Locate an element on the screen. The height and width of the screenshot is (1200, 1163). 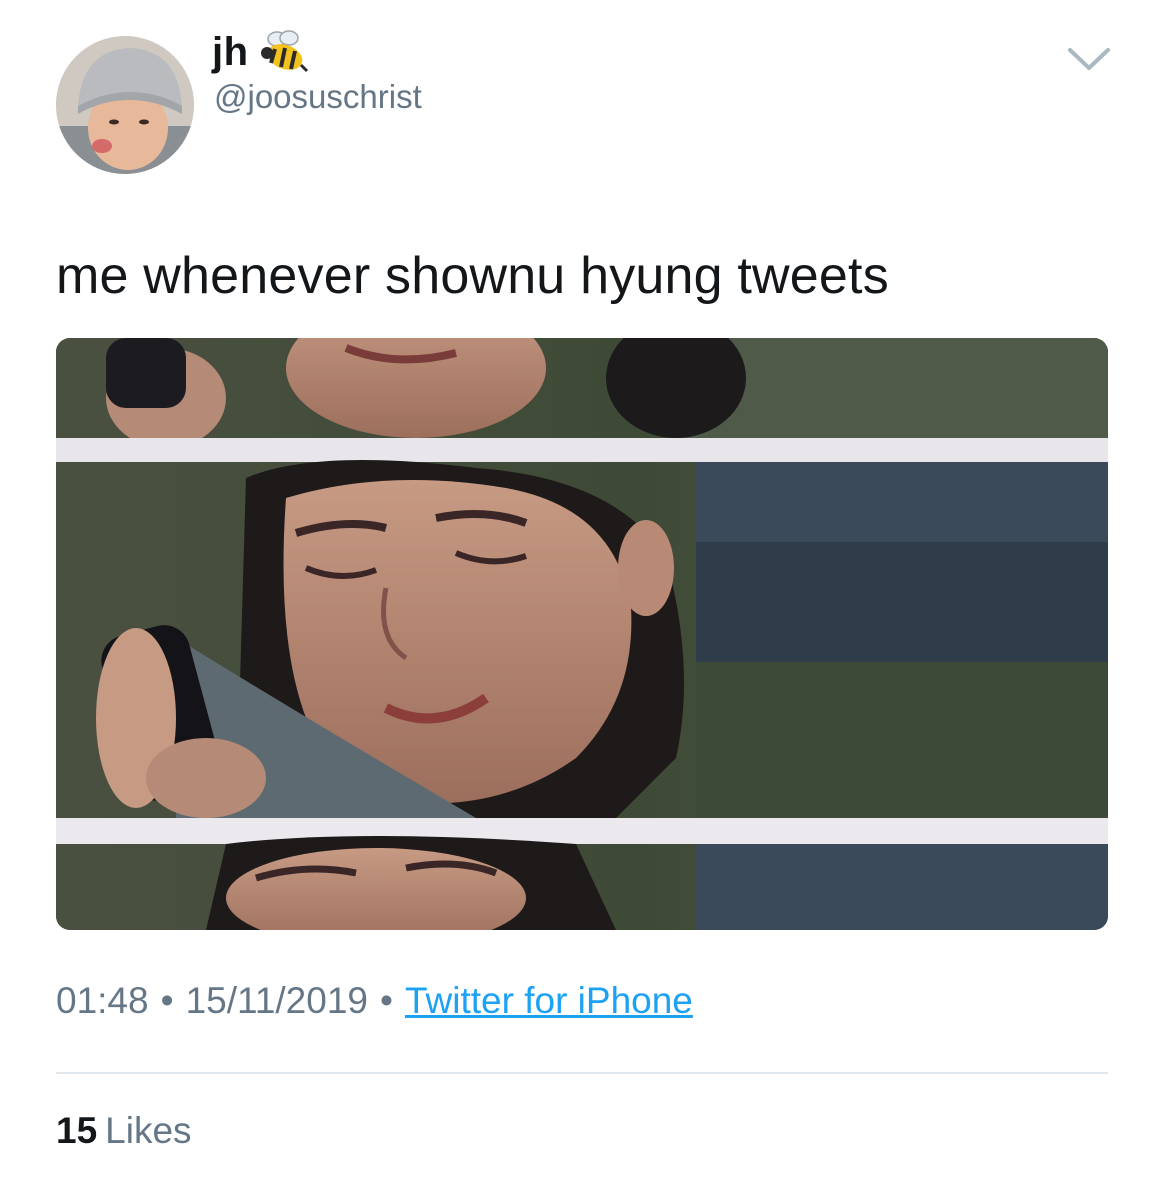
likes-stat: 15 Likes is located at coordinates (124, 1131).